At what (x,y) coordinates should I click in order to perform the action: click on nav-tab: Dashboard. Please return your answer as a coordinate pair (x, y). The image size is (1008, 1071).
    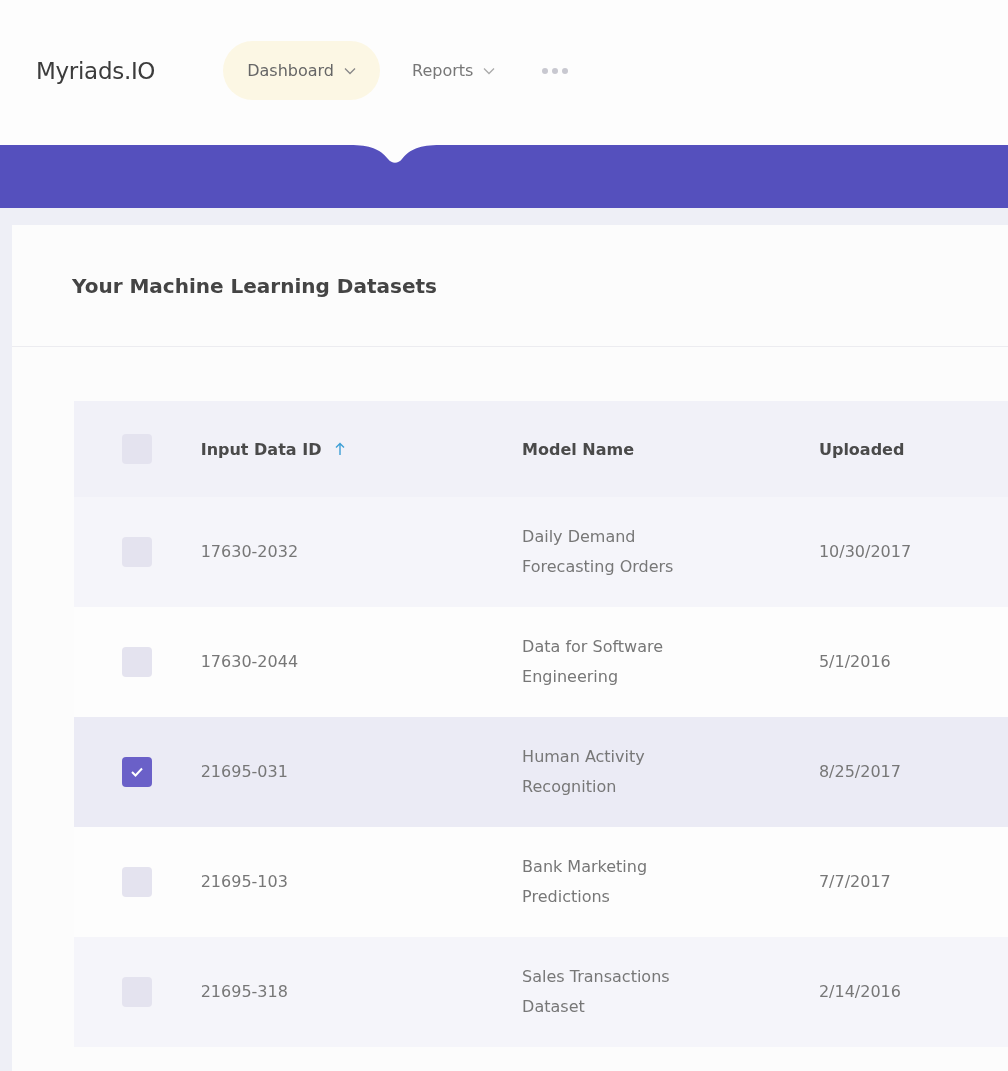
    Looking at the image, I should click on (301, 70).